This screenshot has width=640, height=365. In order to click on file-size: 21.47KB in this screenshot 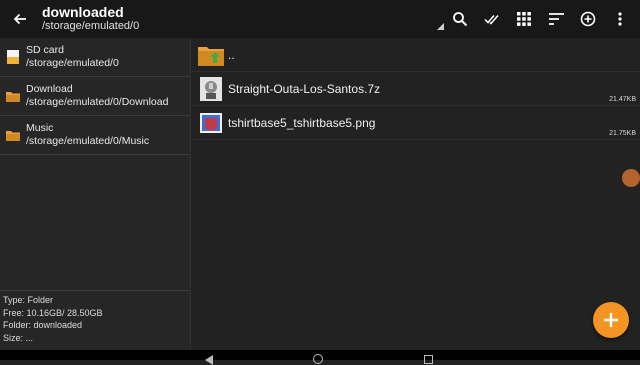, I will do `click(622, 99)`.